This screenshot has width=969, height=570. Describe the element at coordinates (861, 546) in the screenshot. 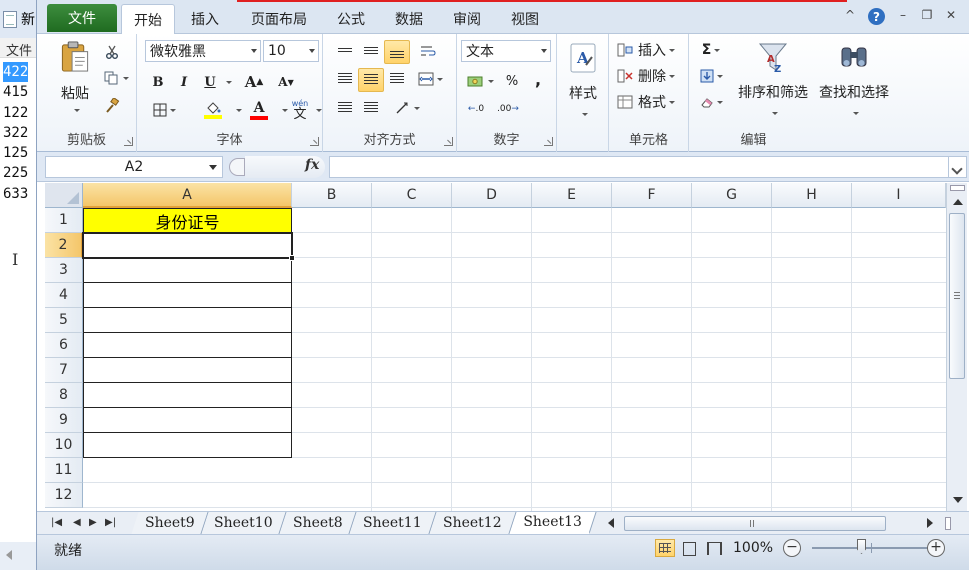

I see `zoom-slider-thumb` at that location.